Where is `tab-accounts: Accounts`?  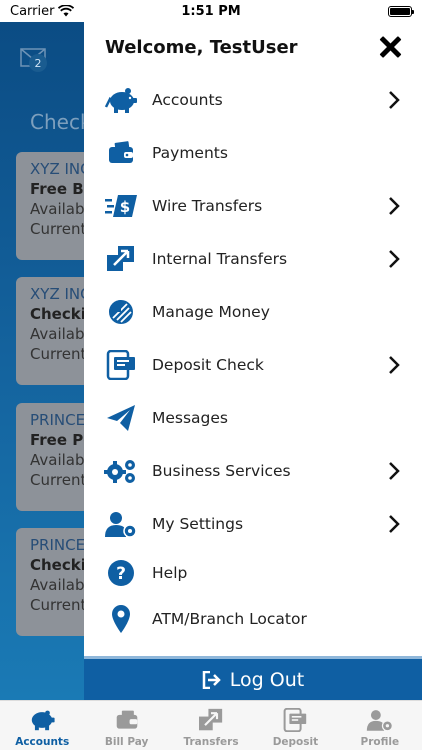 tab-accounts: Accounts is located at coordinates (42, 725).